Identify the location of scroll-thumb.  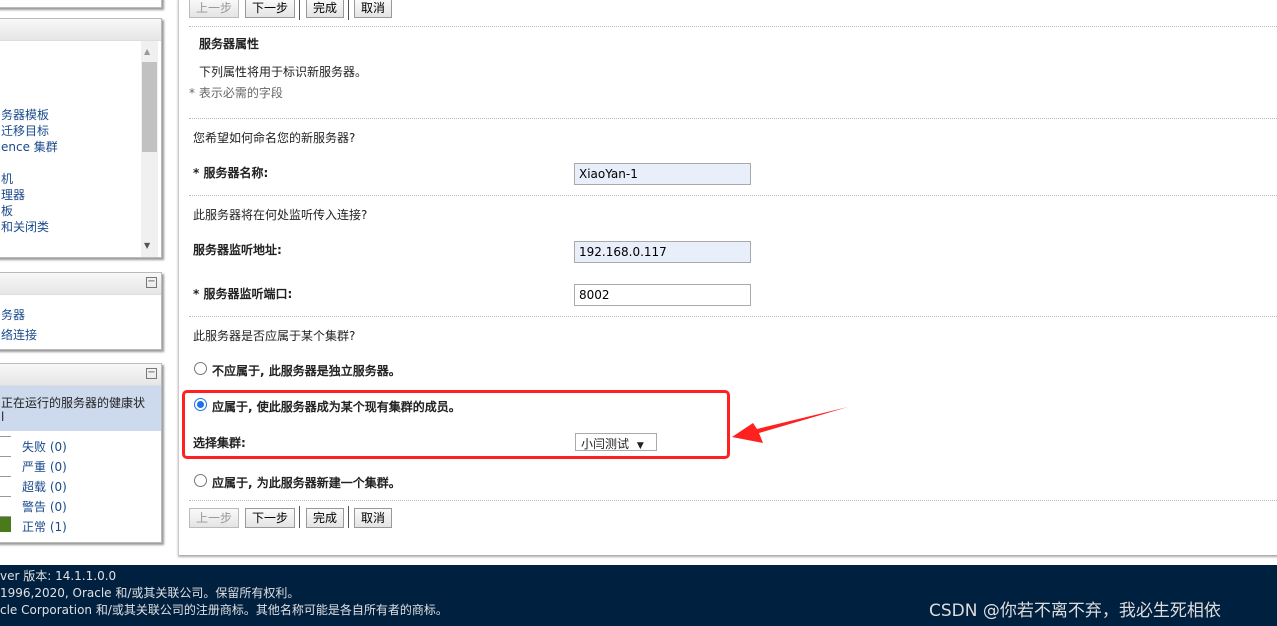
(149, 107).